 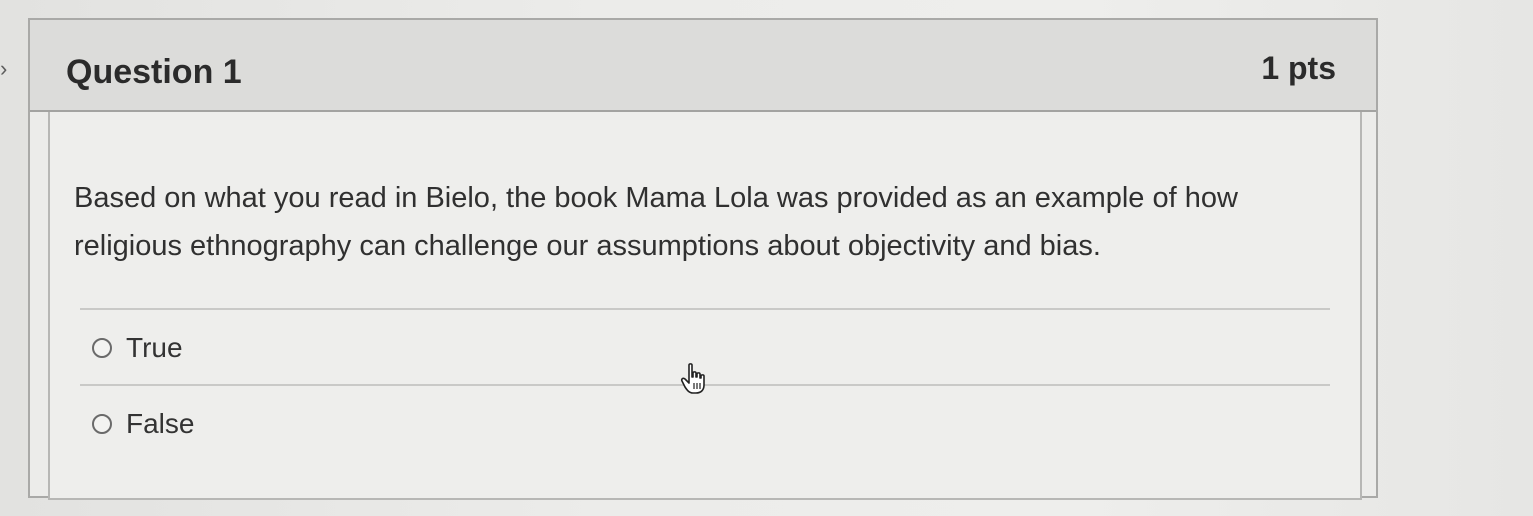 I want to click on answer-label-true: True, so click(x=154, y=347).